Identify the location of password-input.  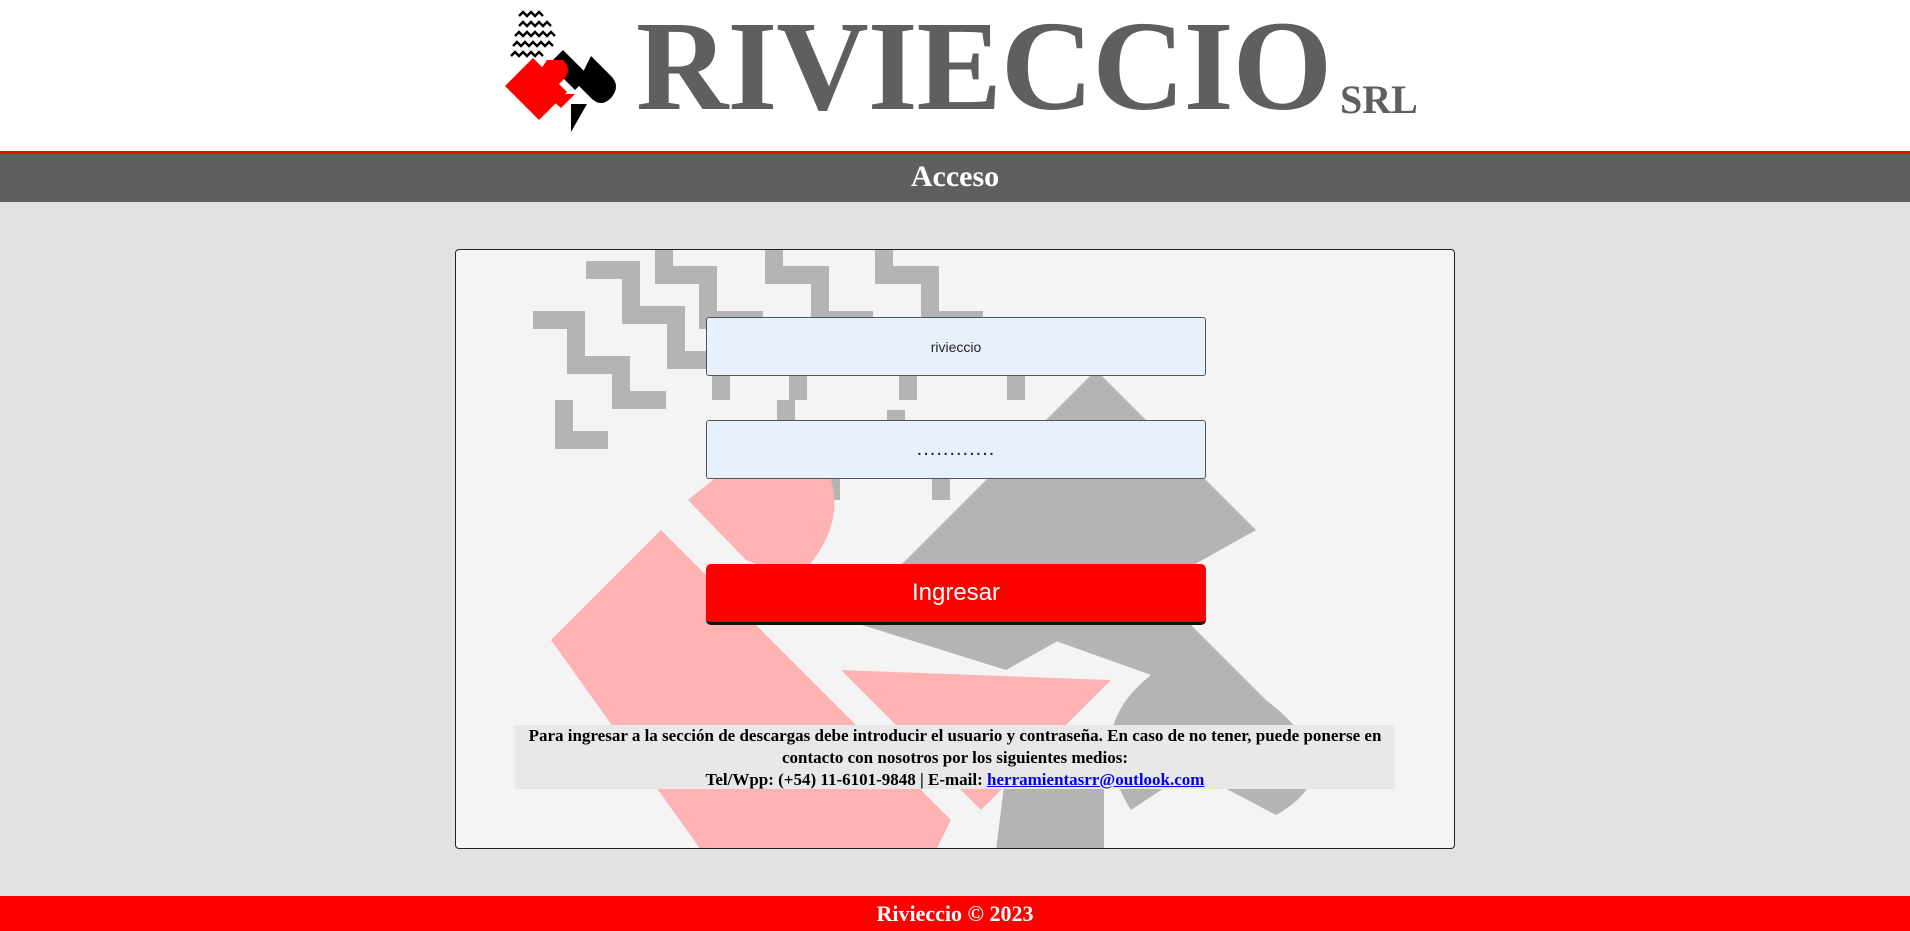
(956, 449).